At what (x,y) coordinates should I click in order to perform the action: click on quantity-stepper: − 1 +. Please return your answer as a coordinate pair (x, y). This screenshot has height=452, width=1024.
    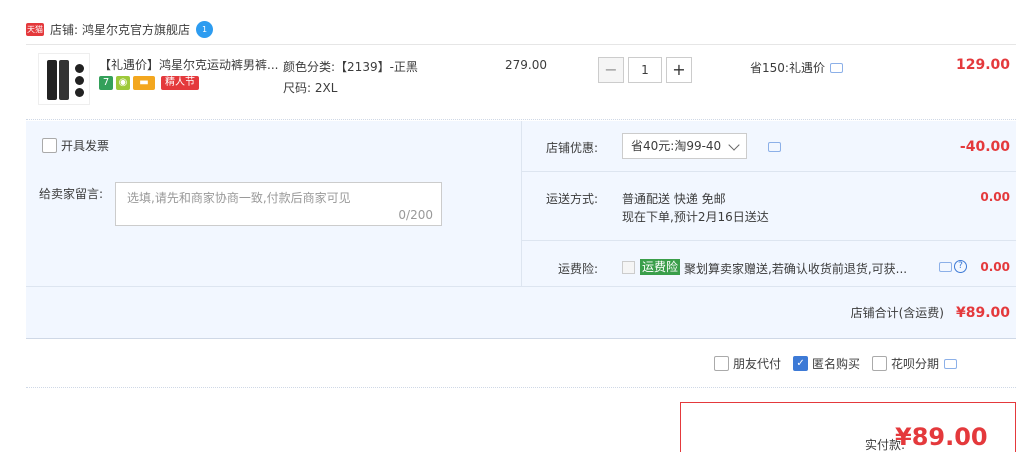
    Looking at the image, I should click on (645, 70).